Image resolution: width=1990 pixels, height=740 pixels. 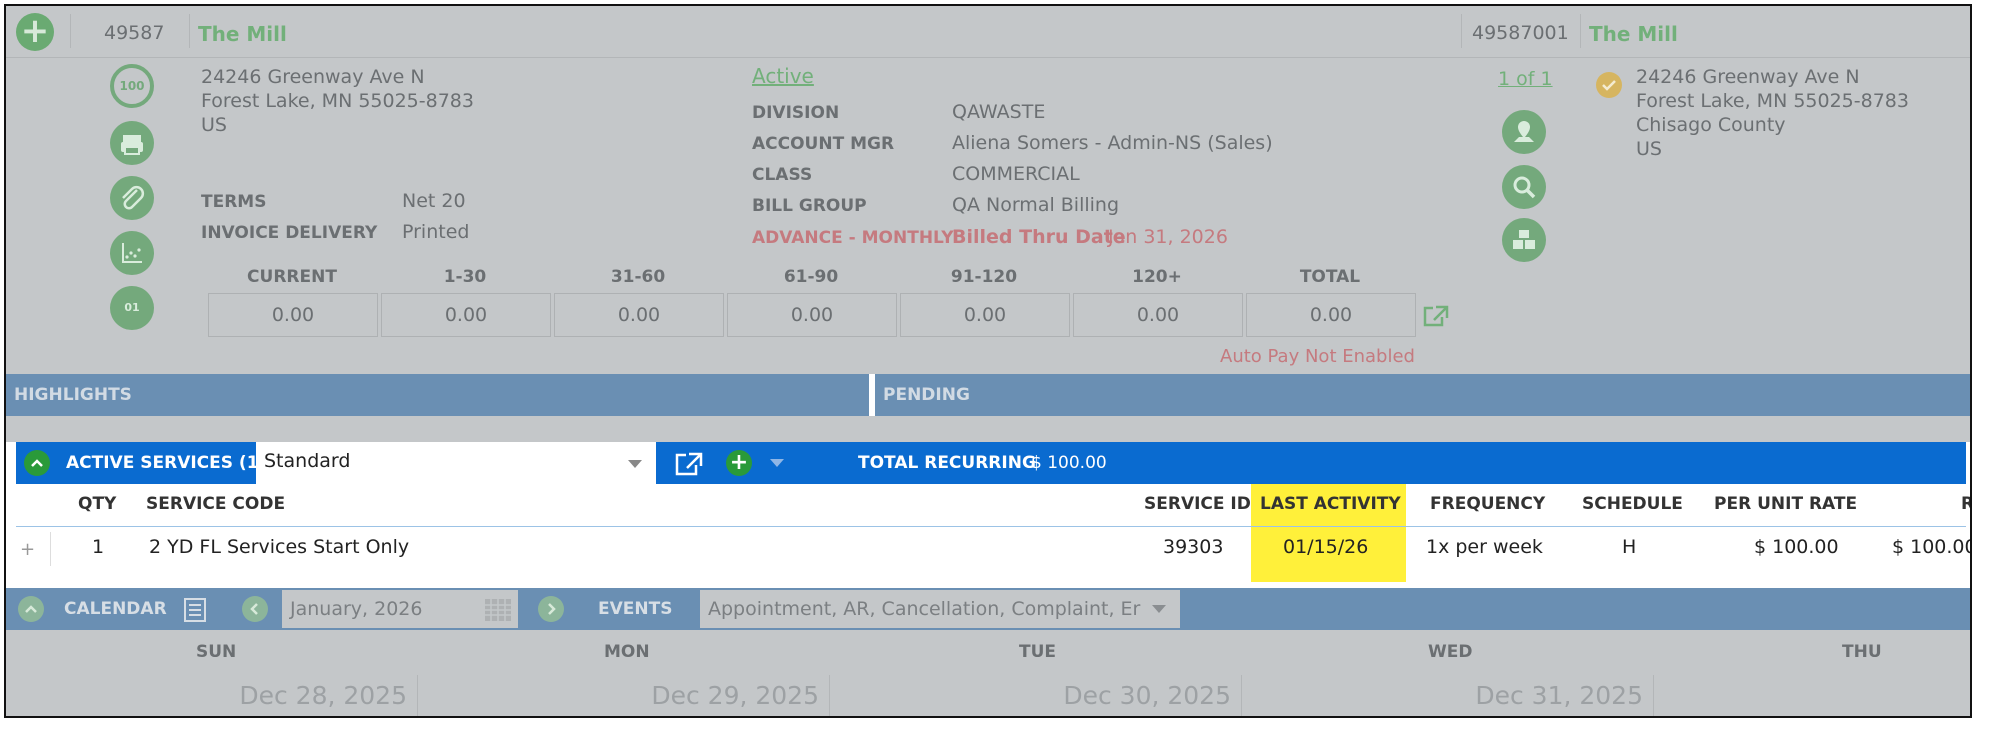 I want to click on day-header-thu: THU, so click(x=1862, y=652).